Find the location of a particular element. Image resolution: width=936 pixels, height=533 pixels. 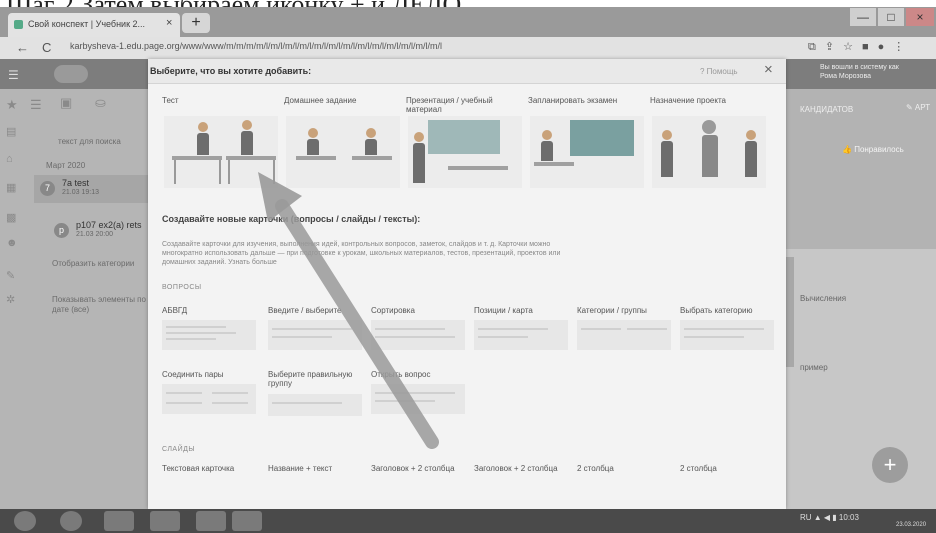

user-info: Вы вошли в систему как Рома Морозова is located at coordinates (859, 72).